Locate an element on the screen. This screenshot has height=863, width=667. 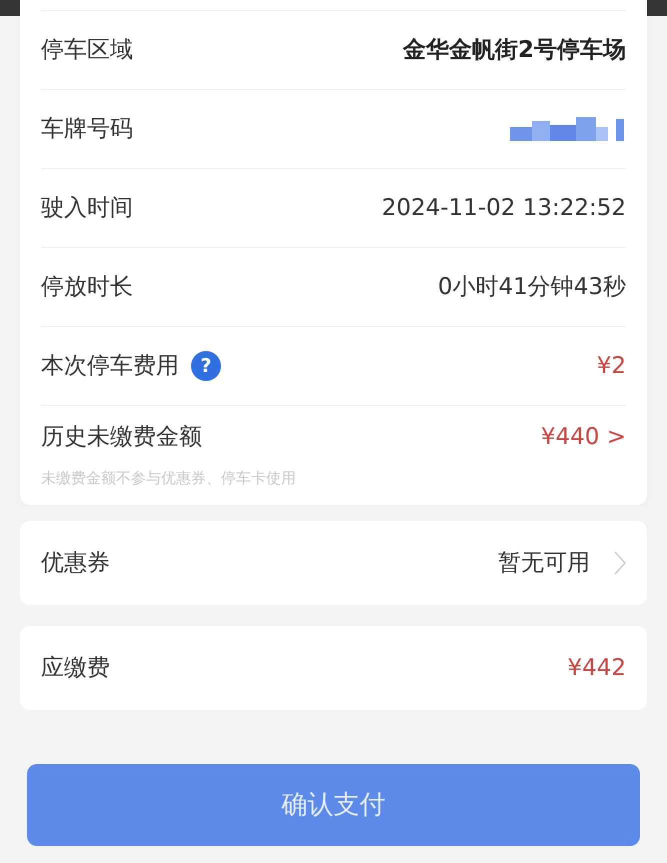
field-value: 金华金帆街2号停车场 is located at coordinates (514, 50).